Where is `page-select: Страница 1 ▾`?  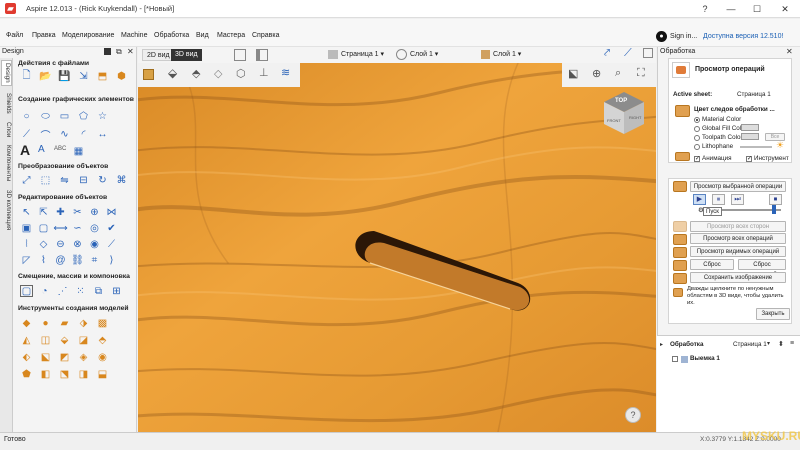
page-select: Страница 1 ▾ is located at coordinates (362, 54).